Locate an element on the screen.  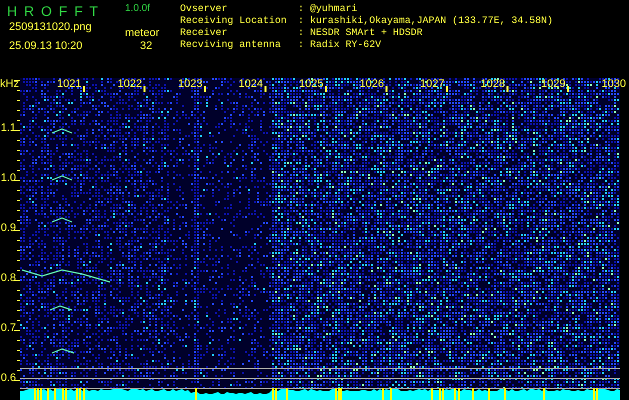
info-value: Radix RY-62V is located at coordinates (346, 44).